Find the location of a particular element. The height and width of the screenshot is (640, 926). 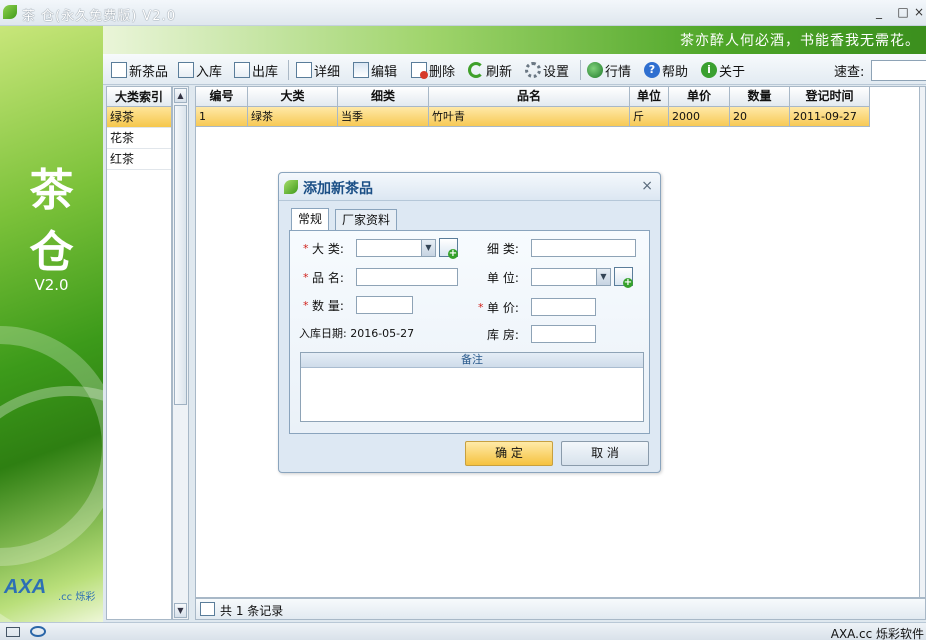

details-button: 详细 is located at coordinates (318, 70).